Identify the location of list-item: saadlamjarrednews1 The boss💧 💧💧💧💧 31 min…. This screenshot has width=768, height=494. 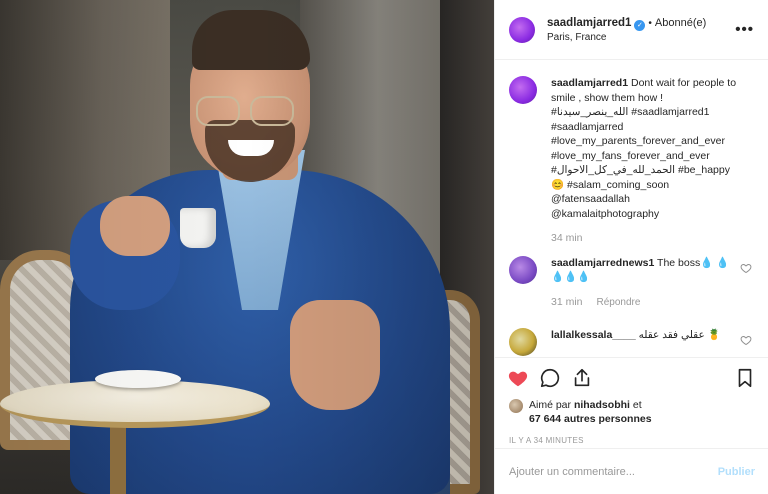
(631, 283).